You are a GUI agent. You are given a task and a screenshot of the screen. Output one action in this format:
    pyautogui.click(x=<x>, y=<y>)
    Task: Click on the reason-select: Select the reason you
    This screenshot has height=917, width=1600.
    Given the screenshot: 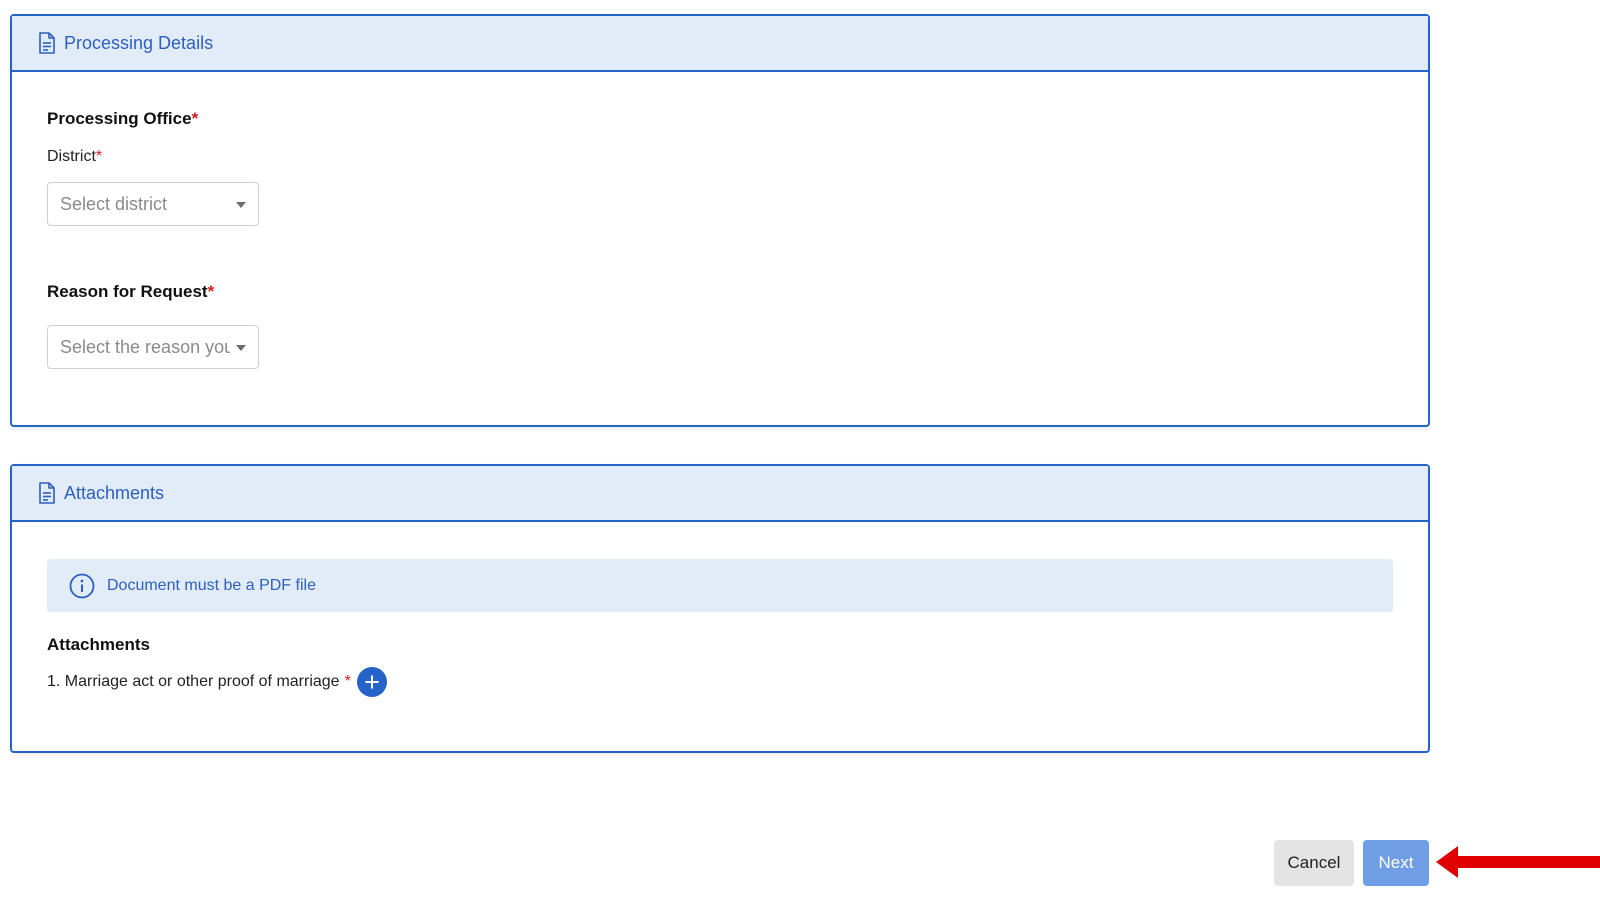 What is the action you would take?
    pyautogui.click(x=153, y=347)
    